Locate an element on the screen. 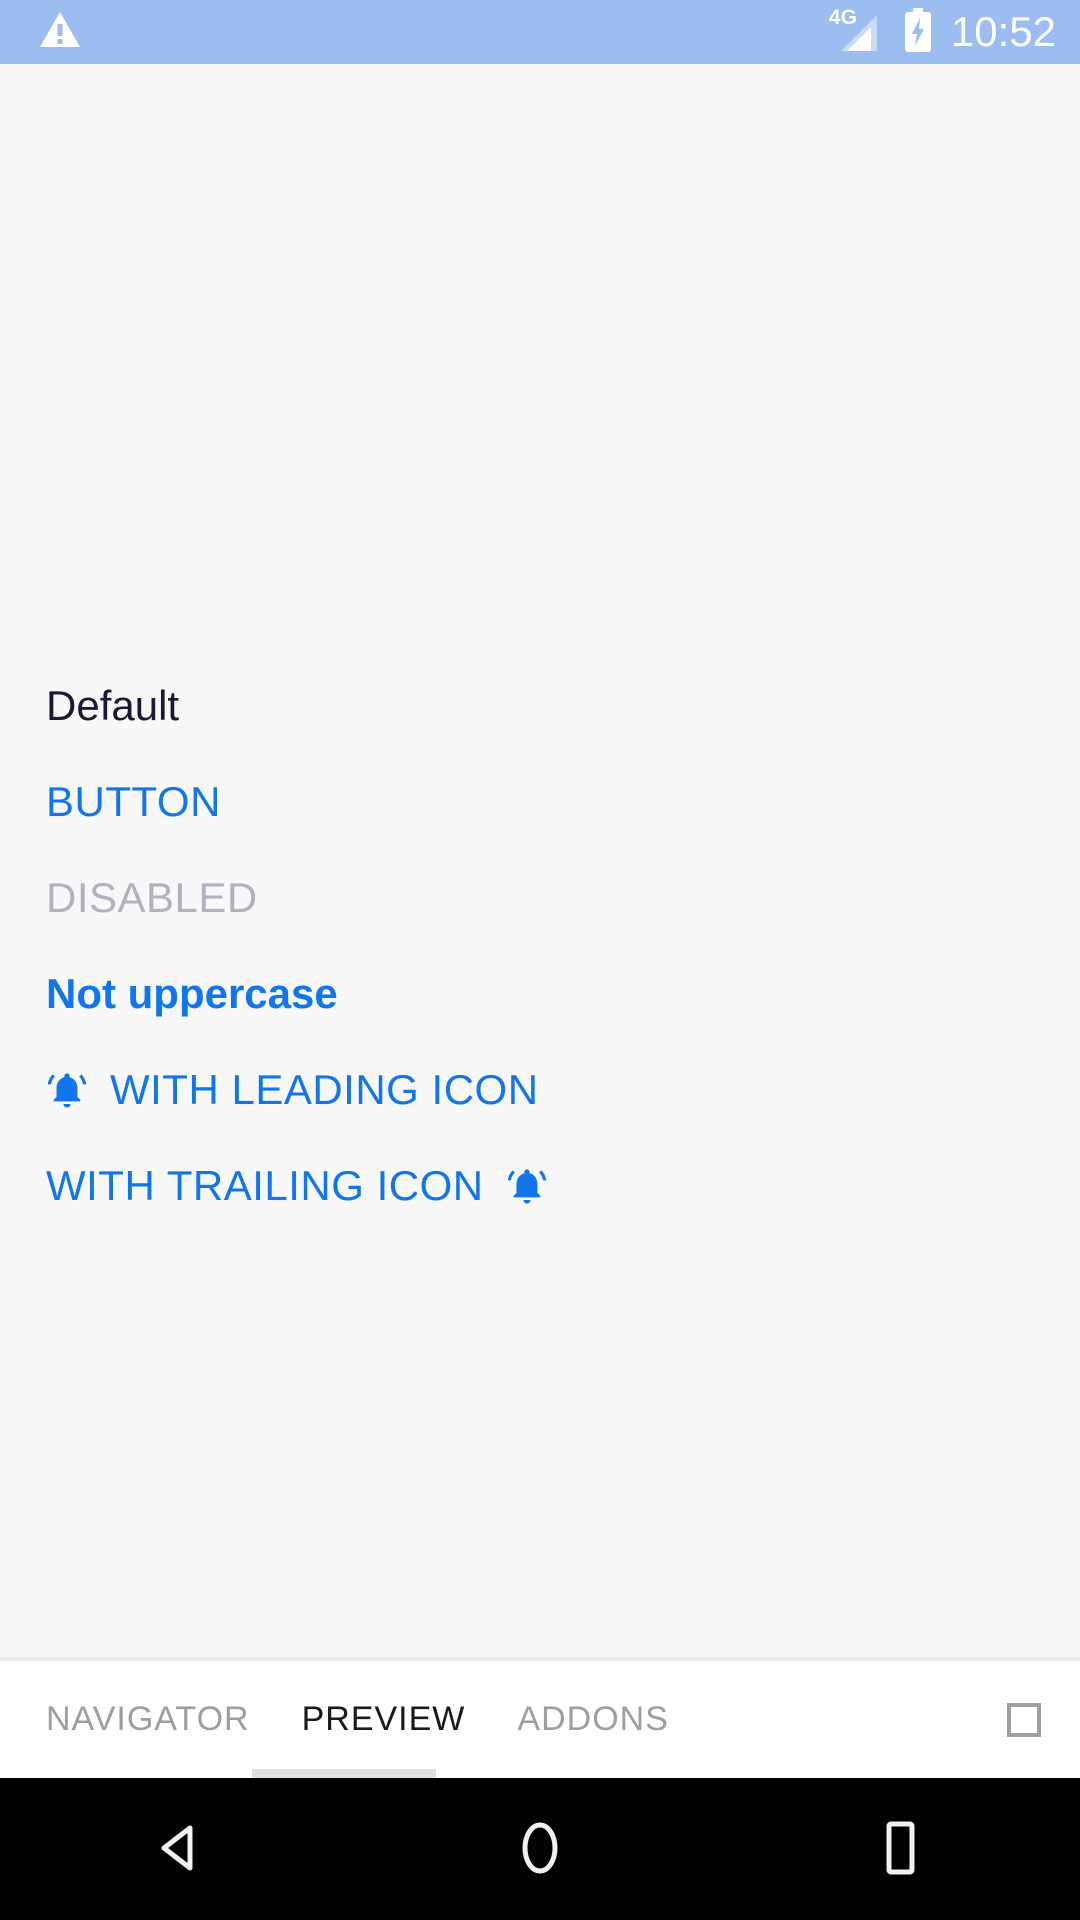 This screenshot has width=1080, height=1920. tab-preview-label: PREVIEW is located at coordinates (383, 1719).